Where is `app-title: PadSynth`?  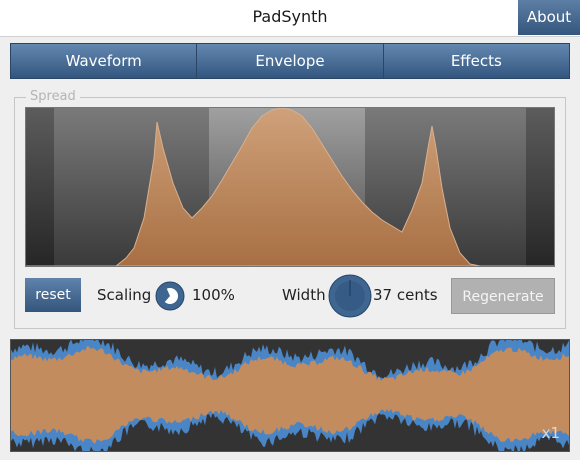 app-title: PadSynth is located at coordinates (290, 16).